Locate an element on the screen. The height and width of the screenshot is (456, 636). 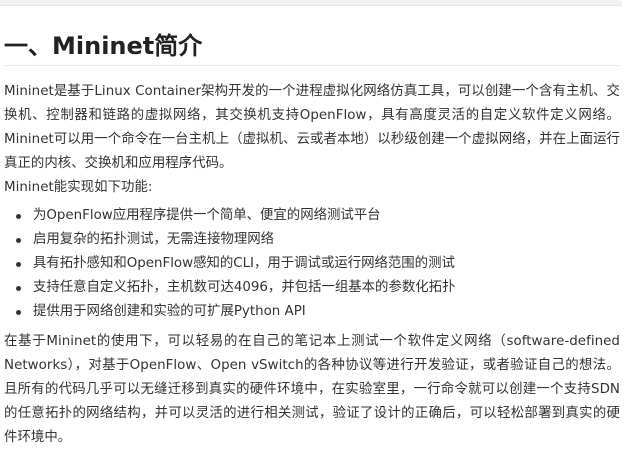
list-item: 具有拓扑感知和OpenFlow感知的CLI，用于调试或运行网络范围的测试 is located at coordinates (318, 264).